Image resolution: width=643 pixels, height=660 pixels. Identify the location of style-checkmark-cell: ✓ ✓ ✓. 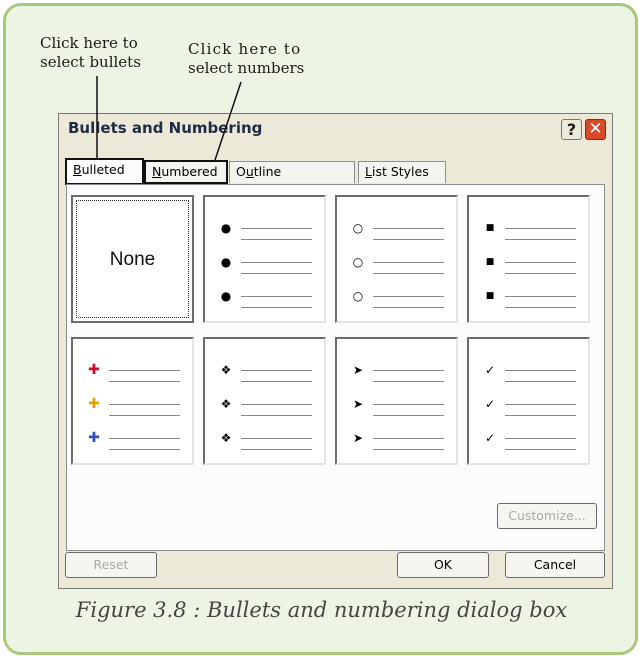
(528, 401).